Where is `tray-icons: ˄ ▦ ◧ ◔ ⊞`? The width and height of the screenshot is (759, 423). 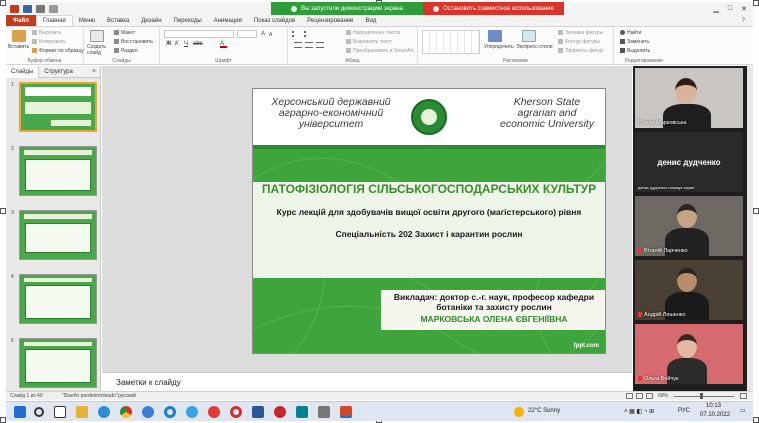
tray-icons: ˄ ▦ ◧ ◔ ⊞ is located at coordinates (639, 411).